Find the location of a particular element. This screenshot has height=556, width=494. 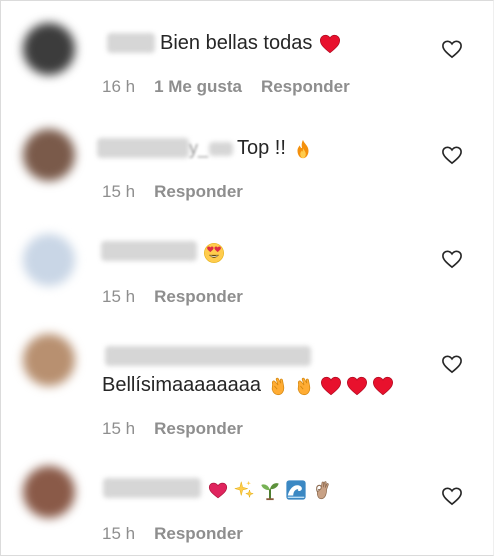

comment-text: Bellísimaaaaaaaa is located at coordinates (181, 385).